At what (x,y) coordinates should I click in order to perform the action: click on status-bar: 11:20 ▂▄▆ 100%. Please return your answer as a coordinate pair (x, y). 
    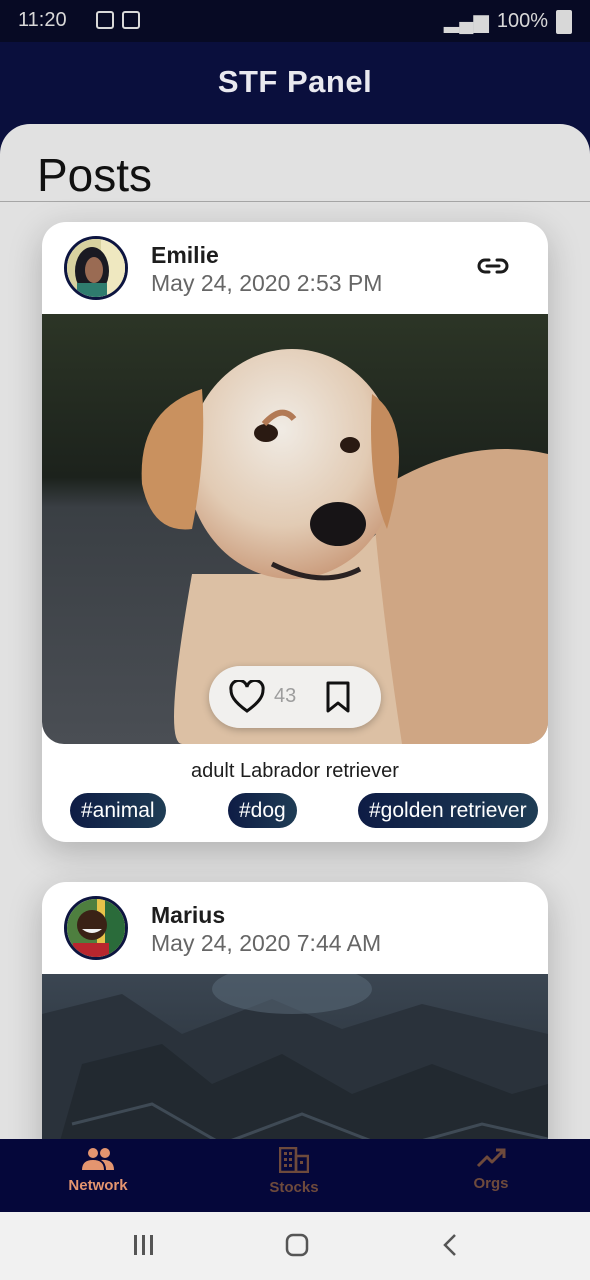
    Looking at the image, I should click on (295, 21).